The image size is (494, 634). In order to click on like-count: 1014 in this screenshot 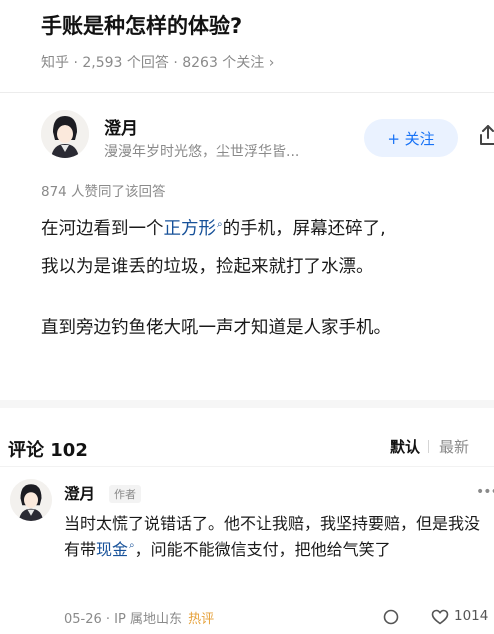, I will do `click(471, 616)`.